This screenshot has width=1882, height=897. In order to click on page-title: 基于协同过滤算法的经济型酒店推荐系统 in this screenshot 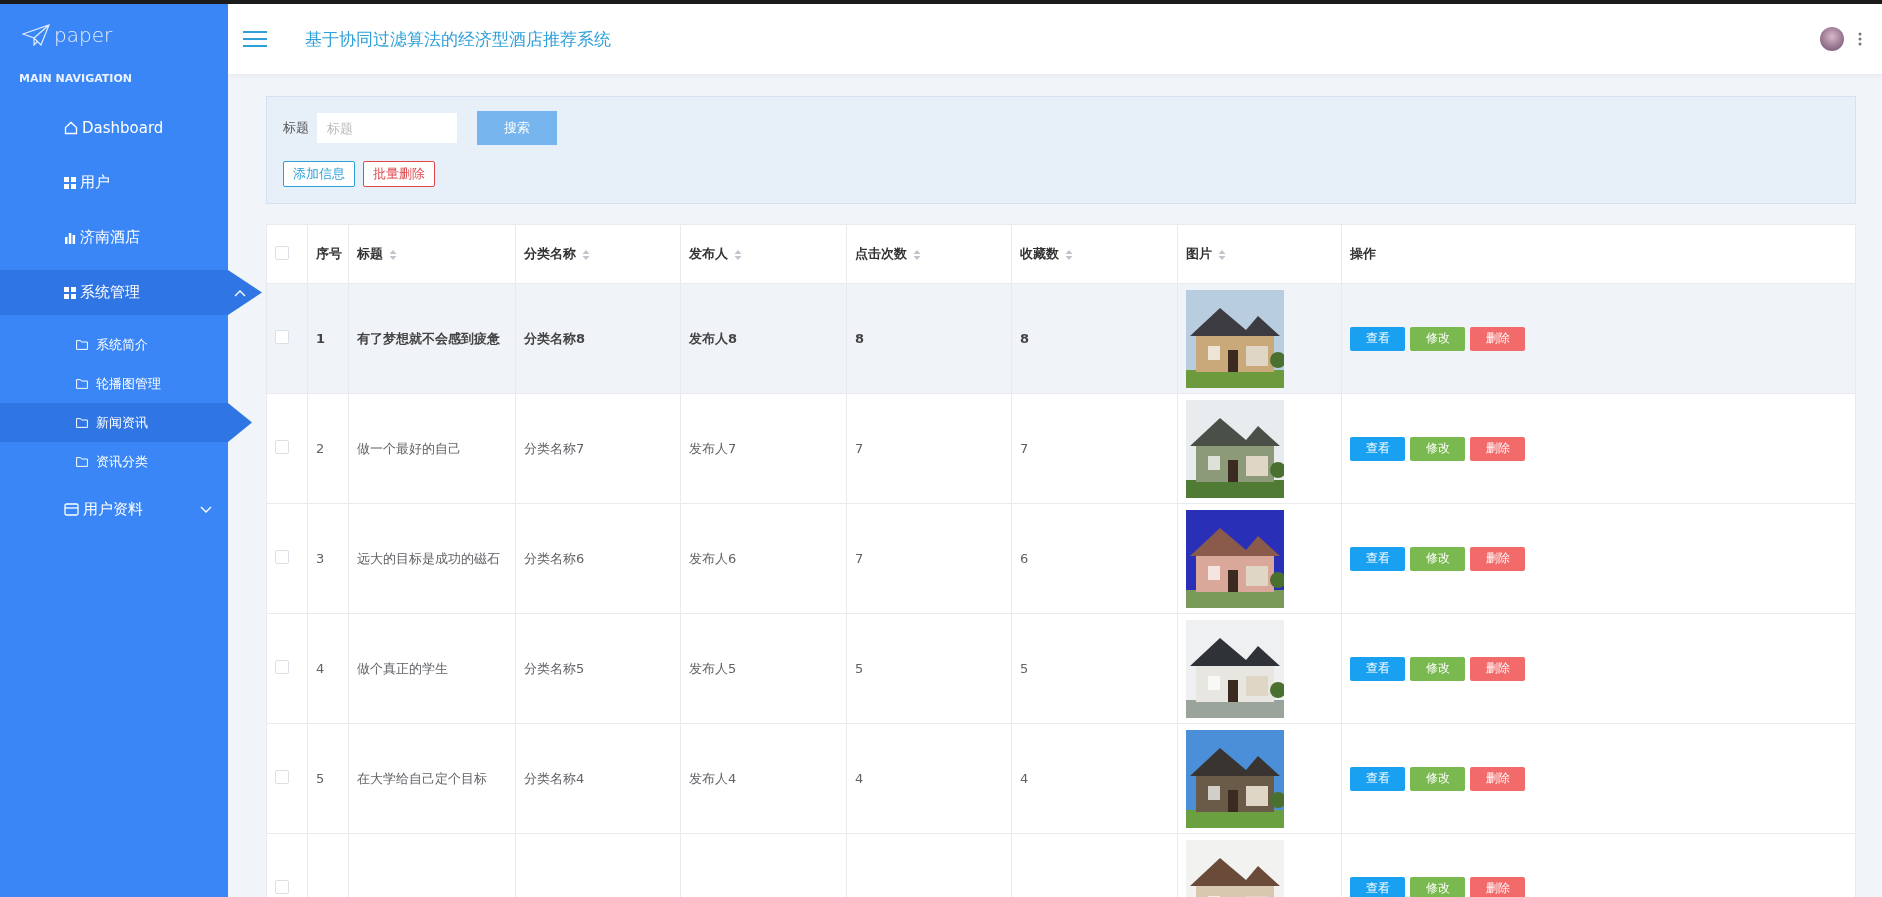, I will do `click(458, 39)`.